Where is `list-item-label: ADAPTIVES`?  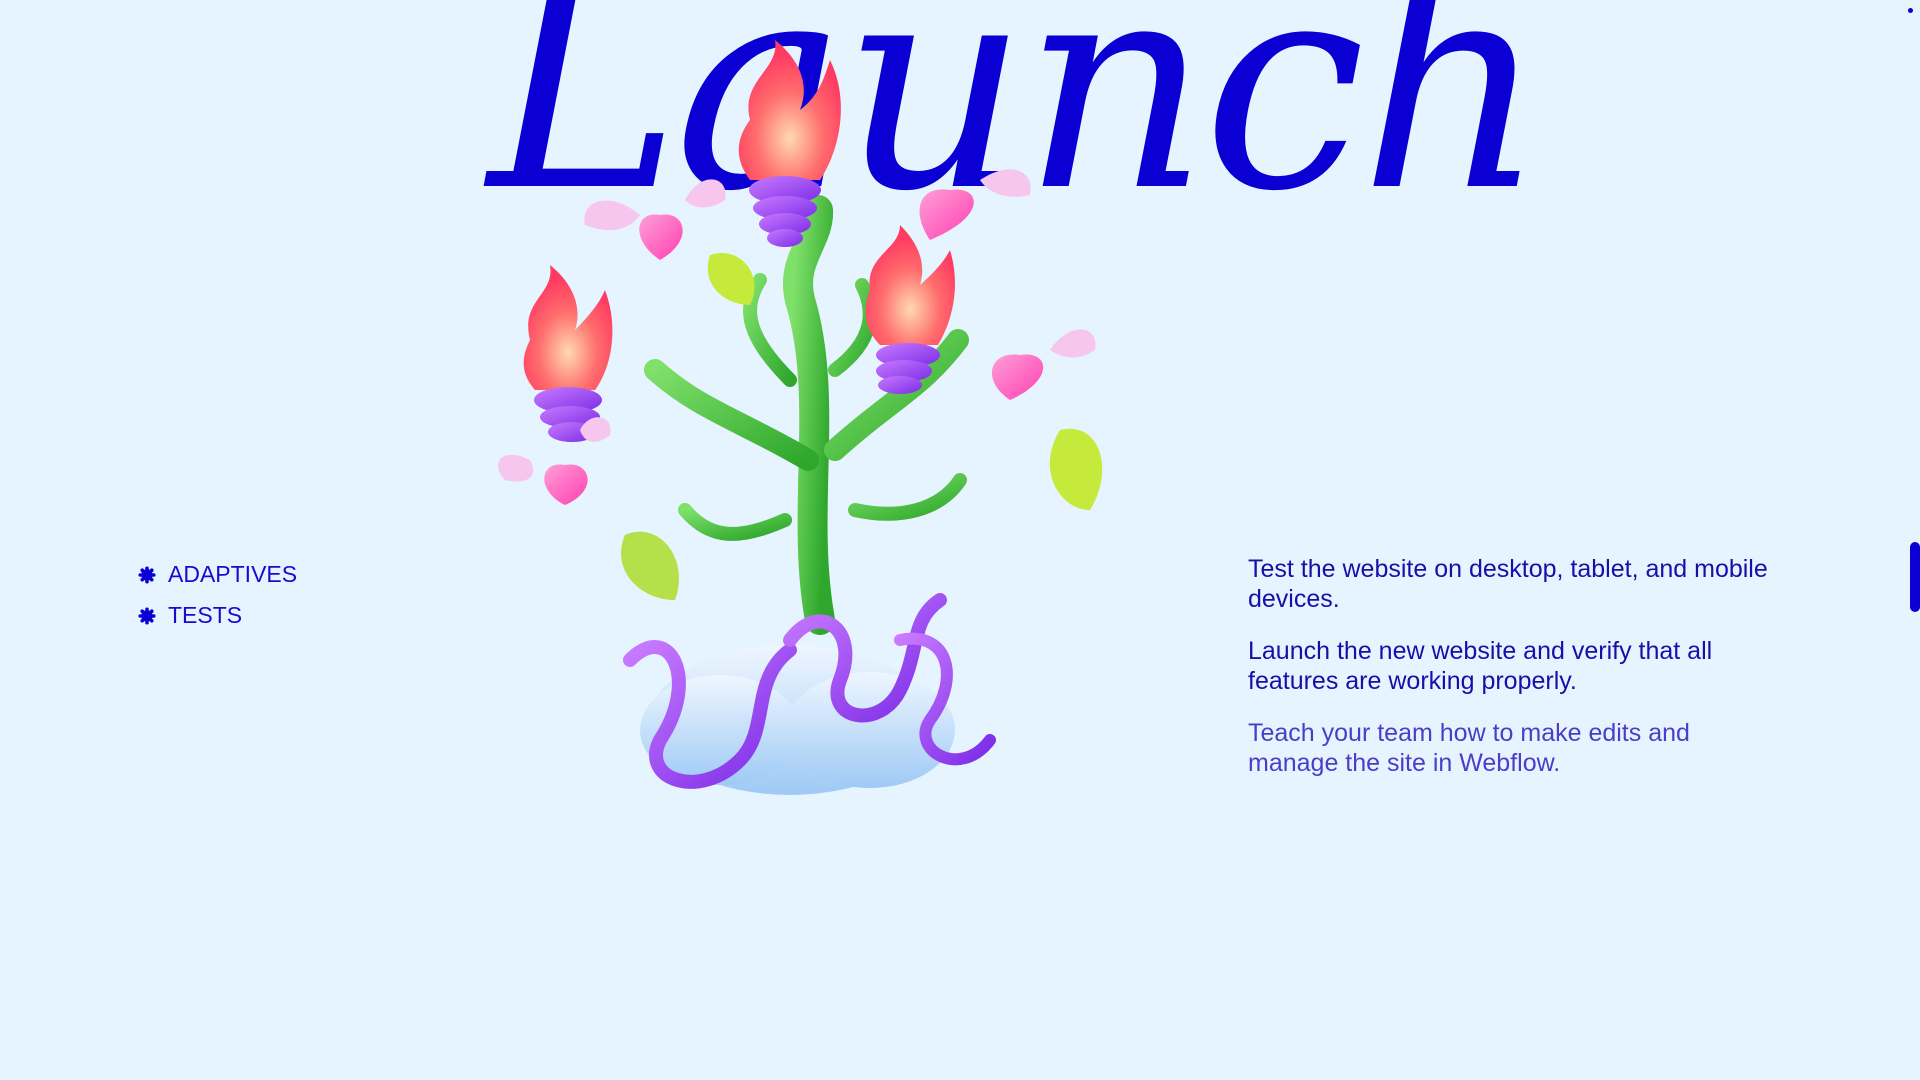 list-item-label: ADAPTIVES is located at coordinates (233, 574).